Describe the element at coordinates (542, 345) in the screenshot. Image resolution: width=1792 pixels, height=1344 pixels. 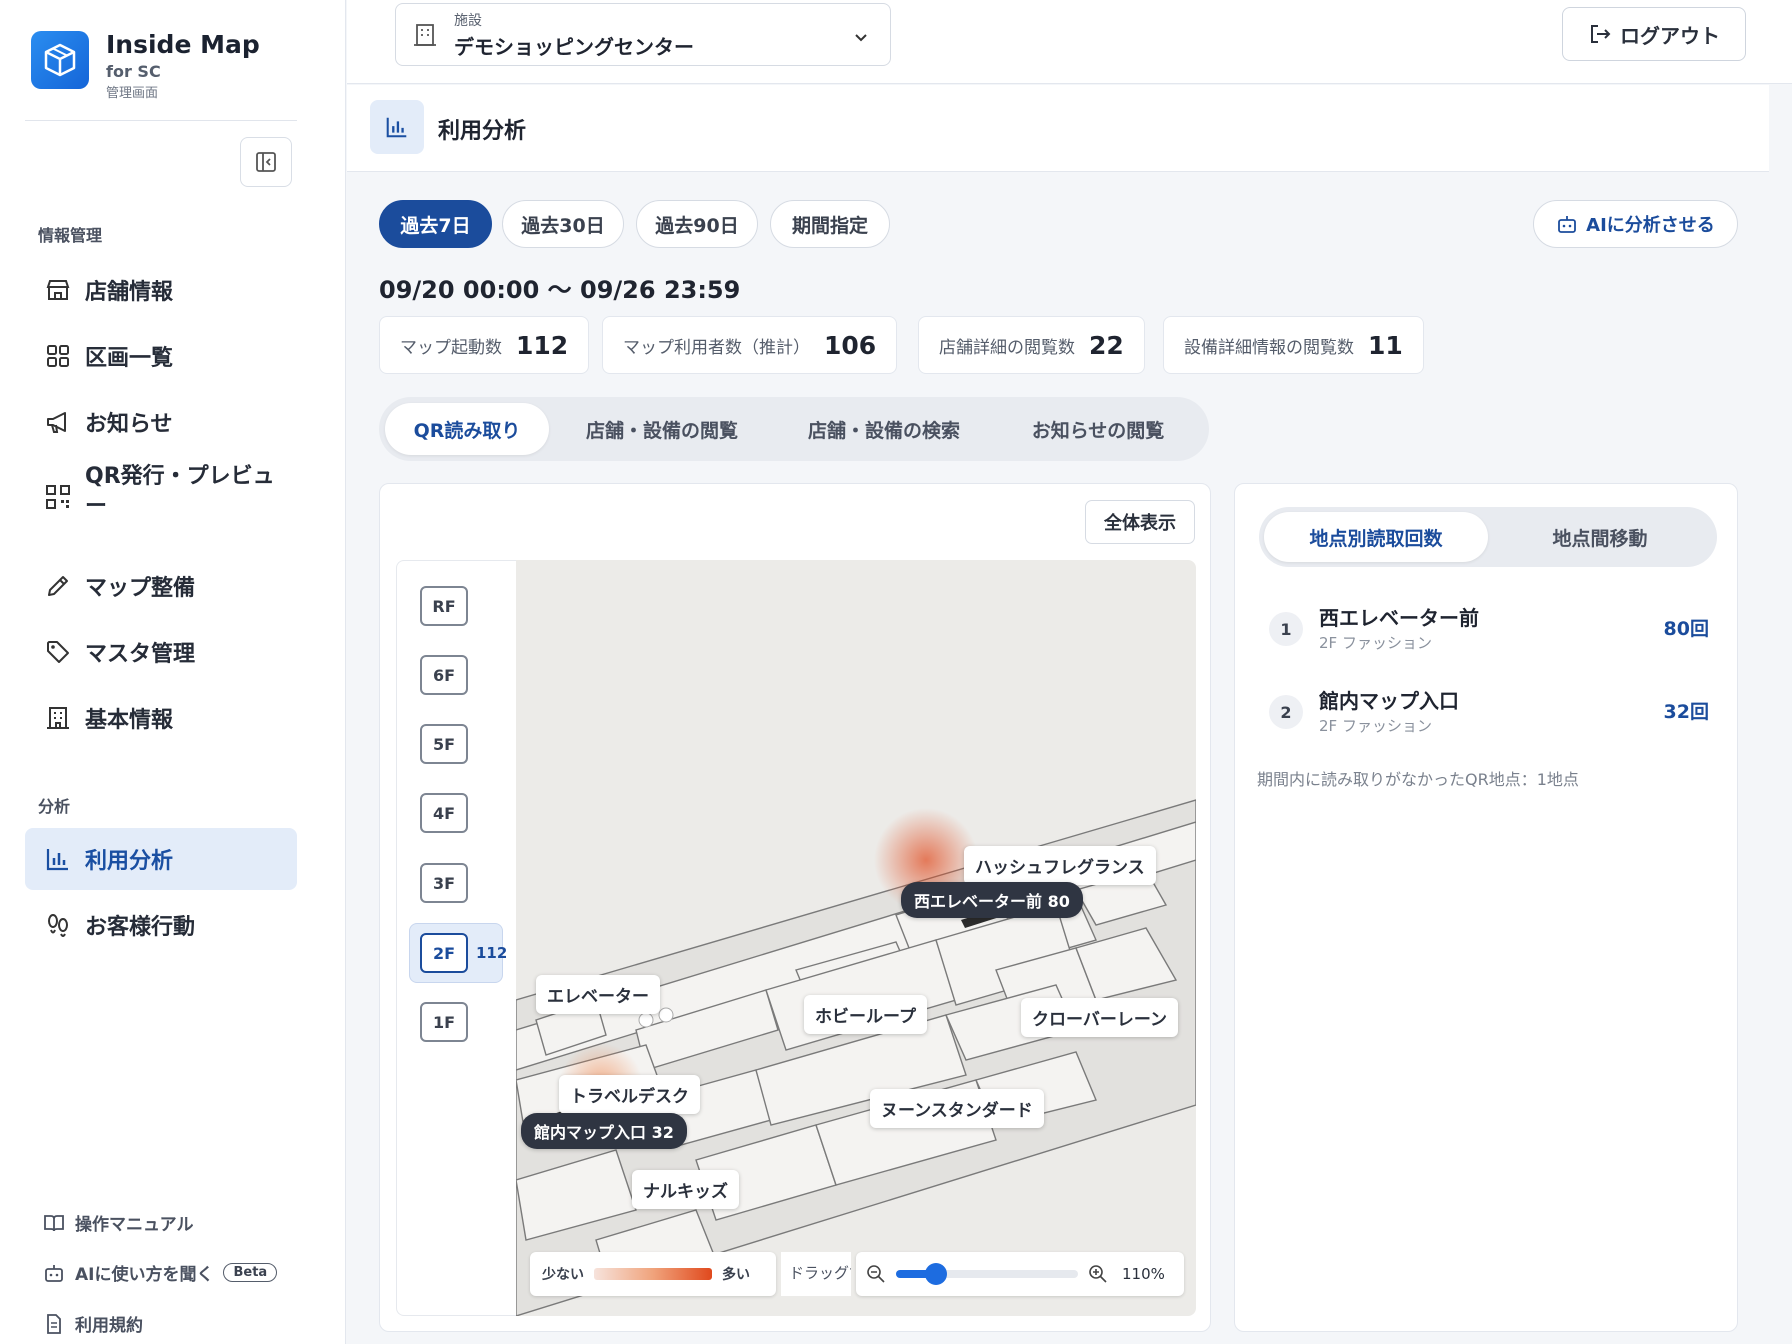
I see `stat-value: 112` at that location.